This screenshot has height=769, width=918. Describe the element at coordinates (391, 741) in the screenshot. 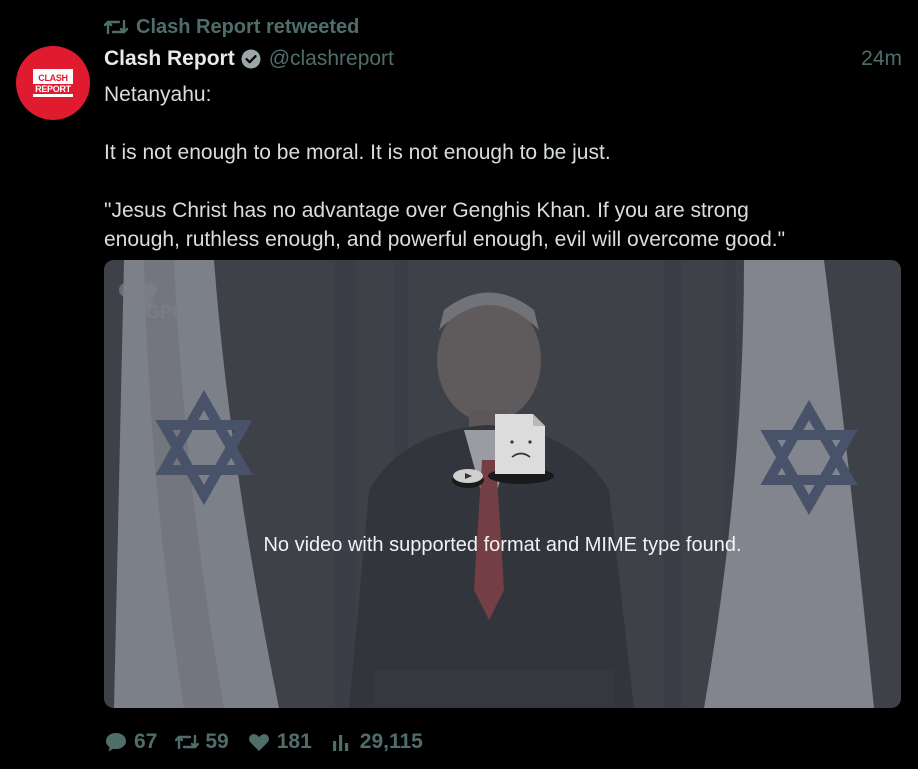

I see `views-count: 29,115` at that location.